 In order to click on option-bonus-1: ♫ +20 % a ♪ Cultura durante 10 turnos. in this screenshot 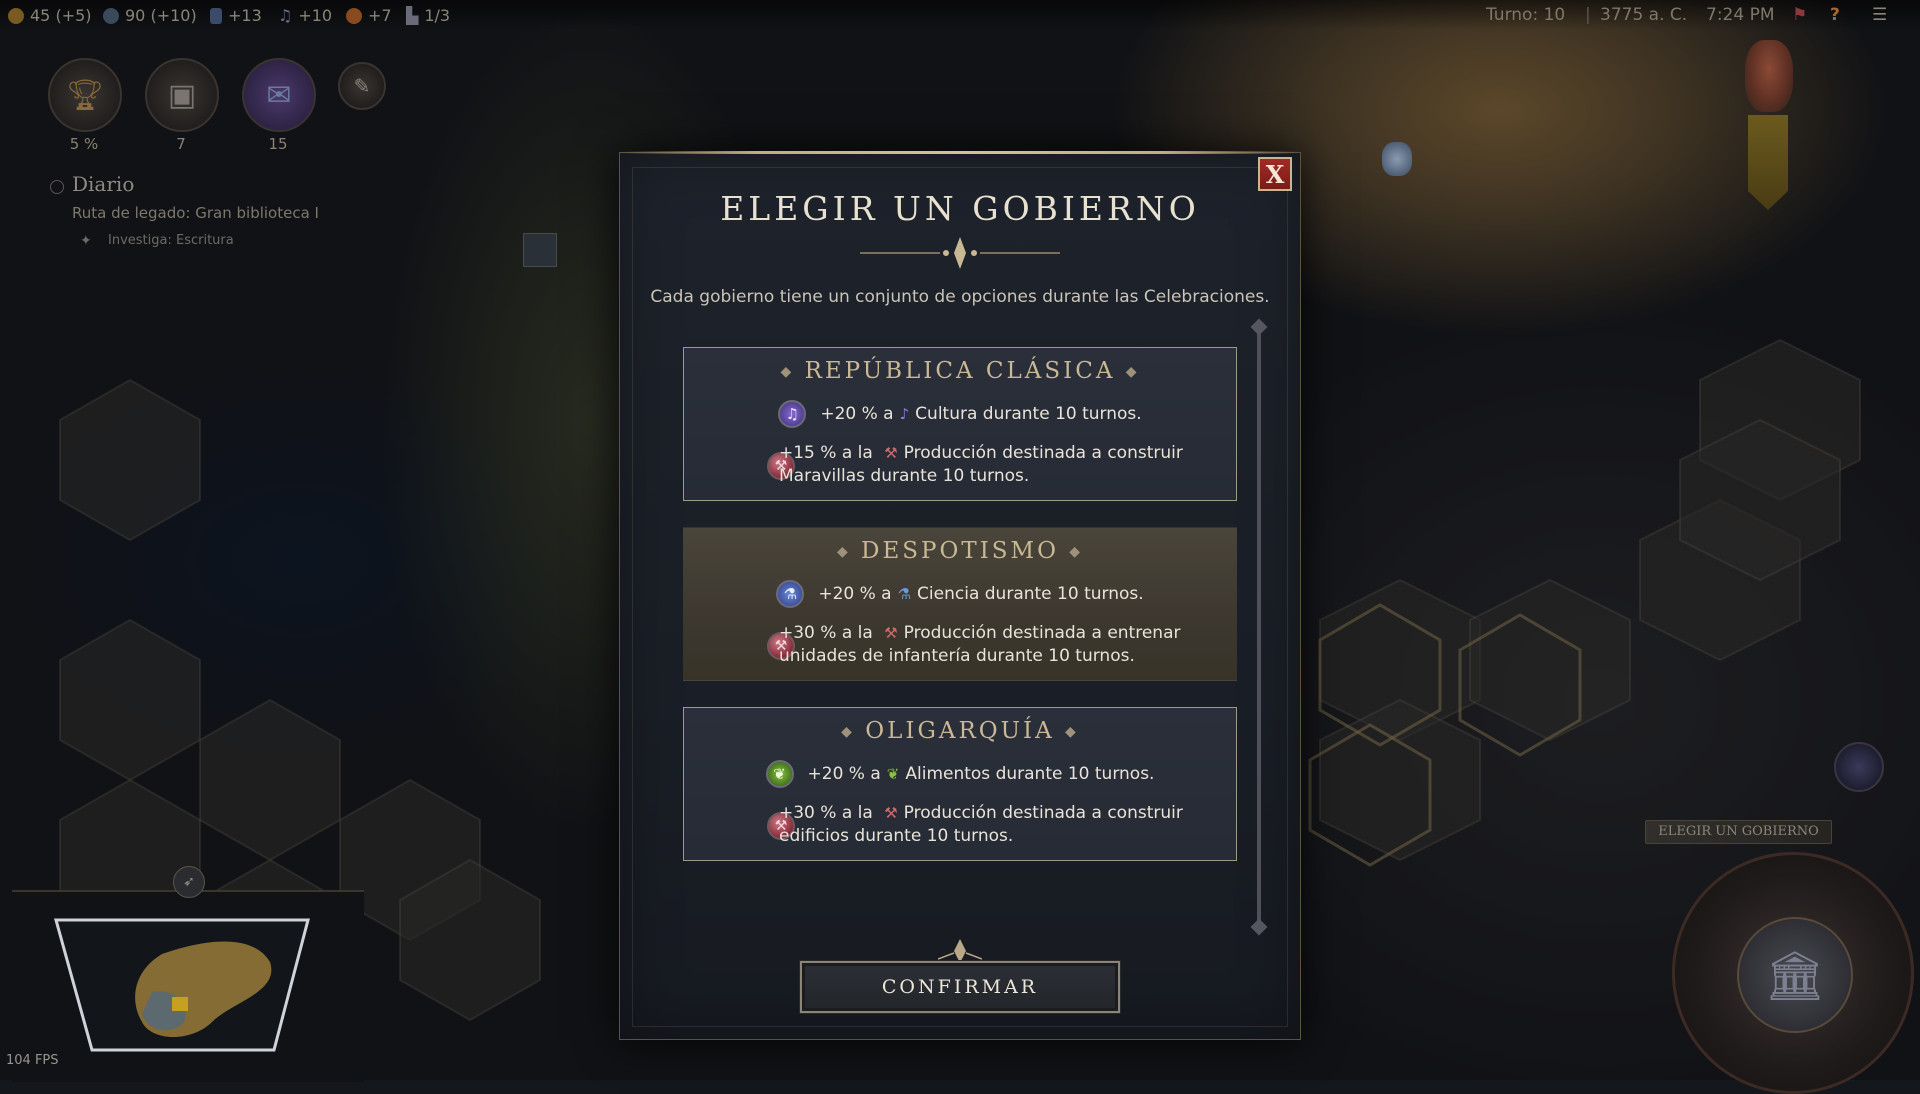, I will do `click(960, 414)`.